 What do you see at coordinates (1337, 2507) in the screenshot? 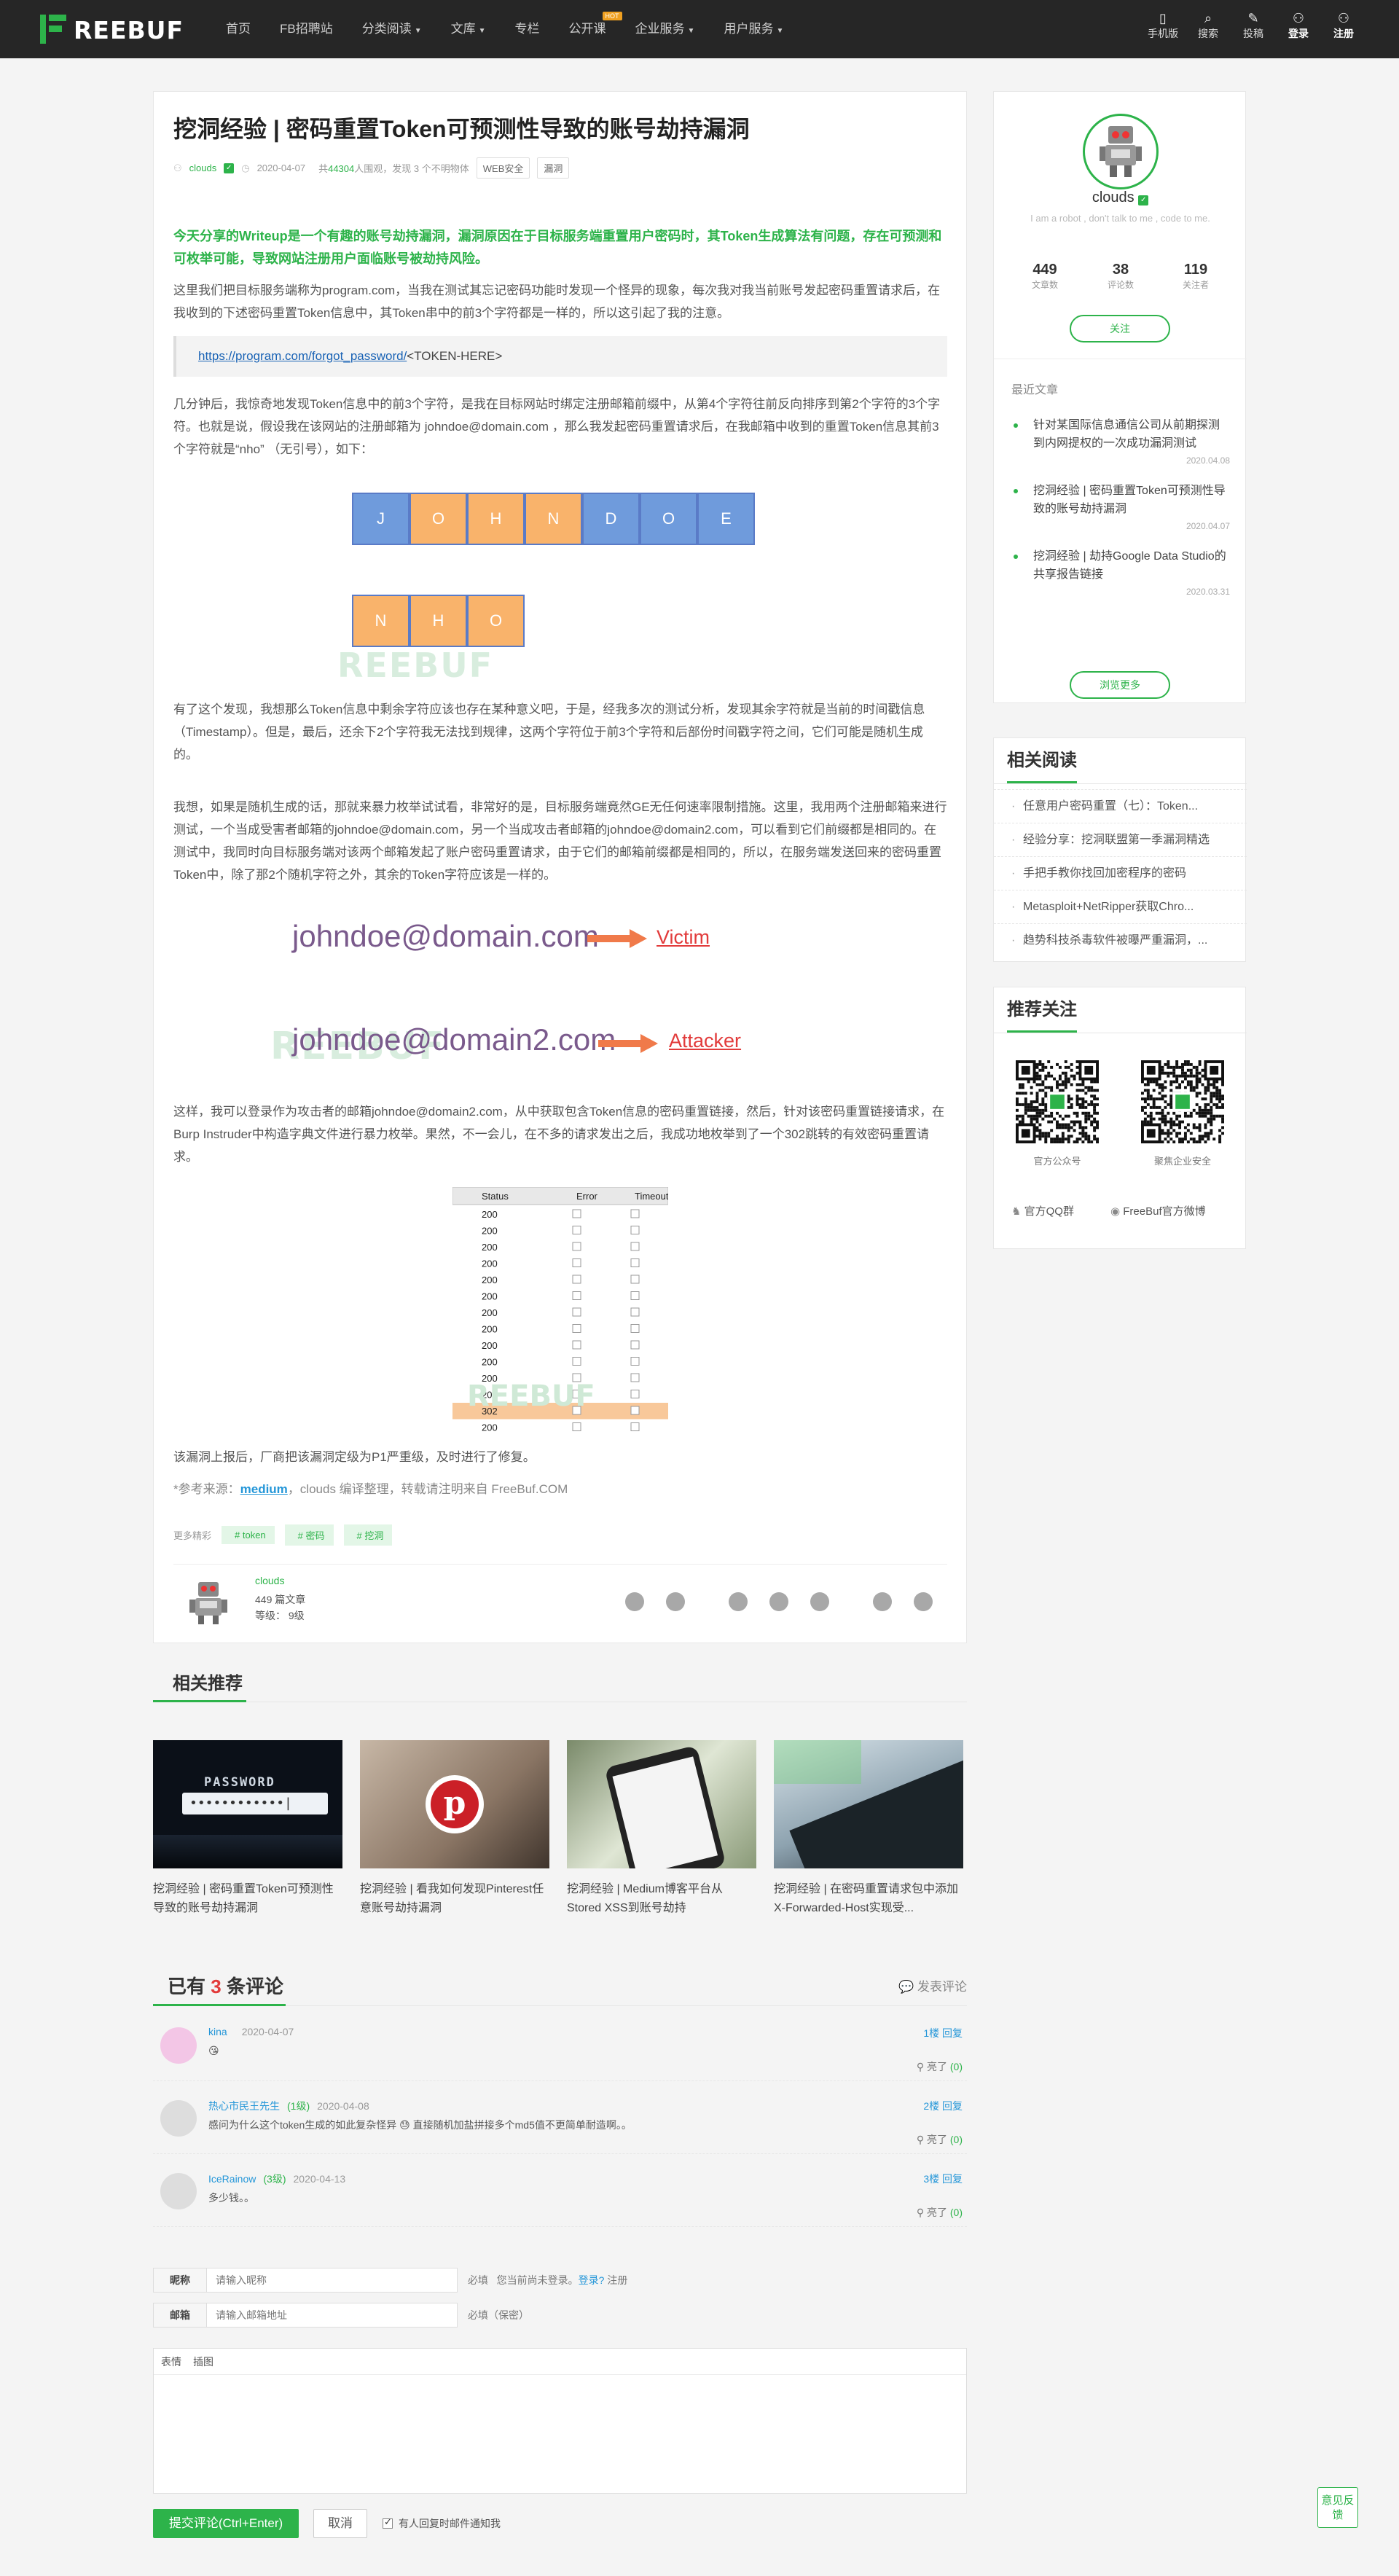
I see `feedback-button: 意见反馈` at bounding box center [1337, 2507].